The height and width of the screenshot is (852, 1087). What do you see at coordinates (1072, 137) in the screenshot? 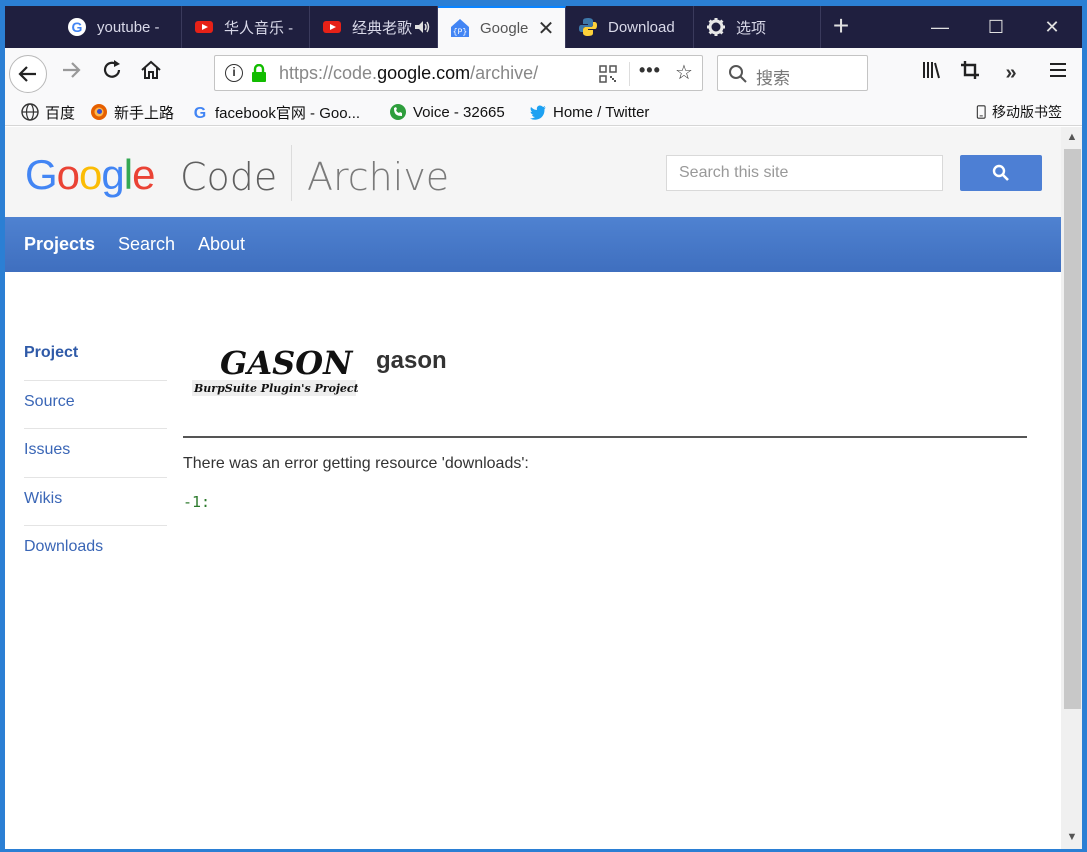
I see `scroll-up-icon: ▲` at bounding box center [1072, 137].